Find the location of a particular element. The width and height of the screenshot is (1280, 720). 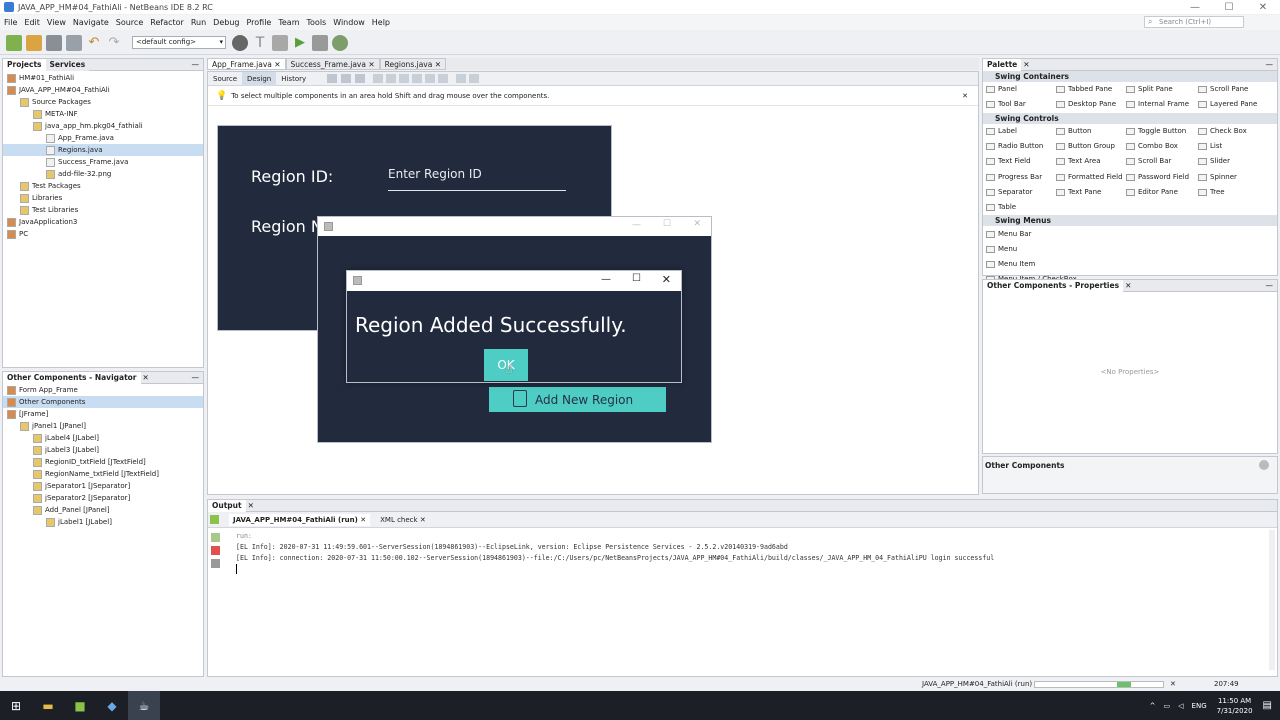

project-tree-item: Libraries is located at coordinates (103, 198).